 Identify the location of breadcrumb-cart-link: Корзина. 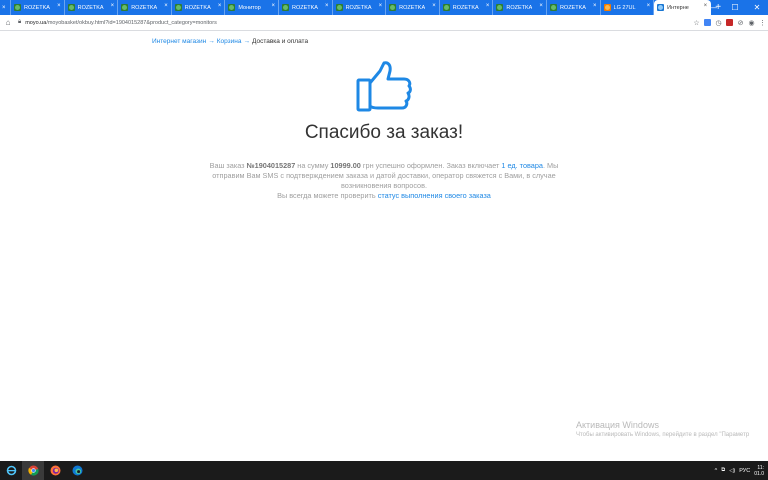
(229, 41).